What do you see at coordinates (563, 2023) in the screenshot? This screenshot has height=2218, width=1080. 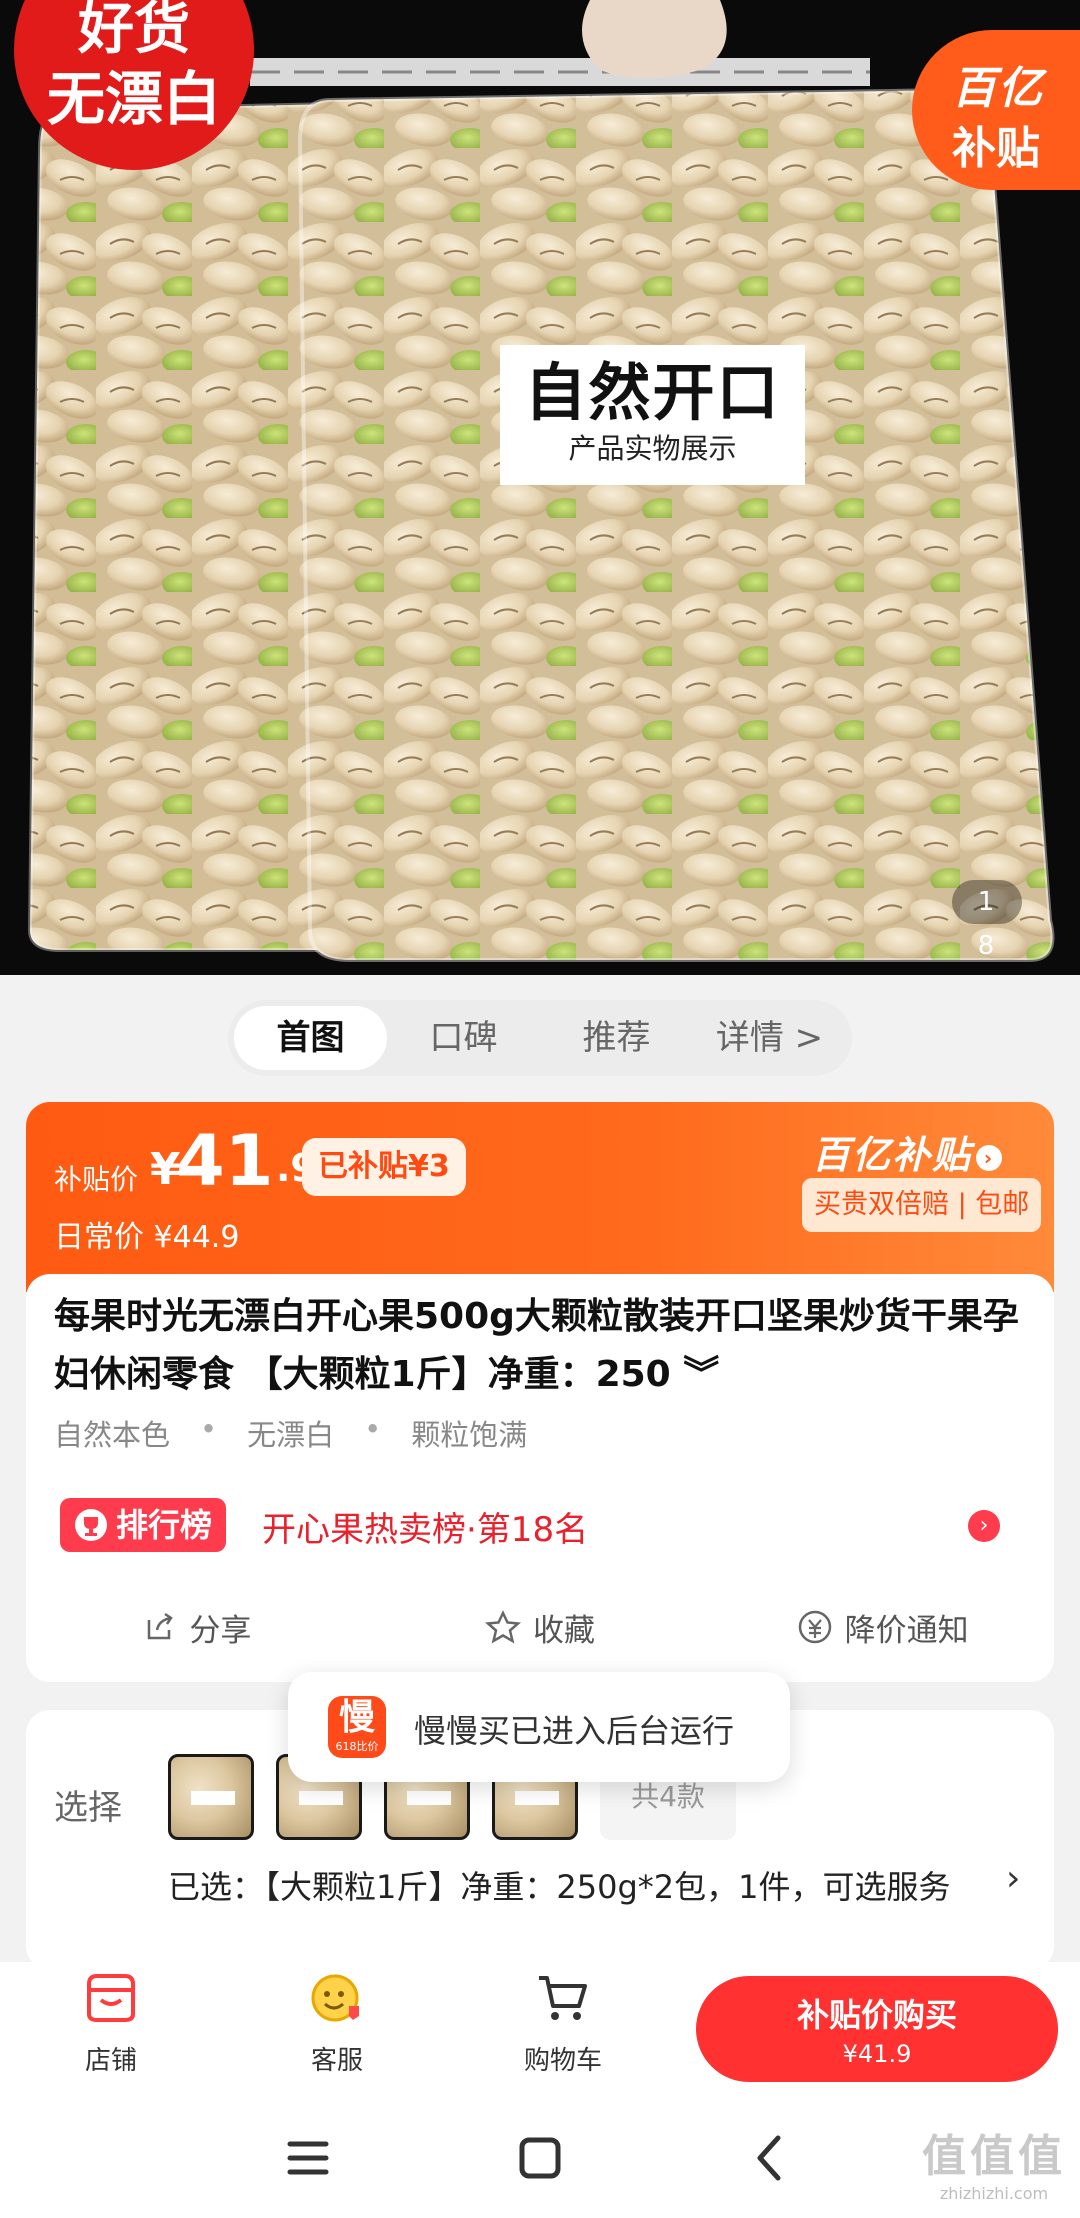 I see `cart-button: 购物车` at bounding box center [563, 2023].